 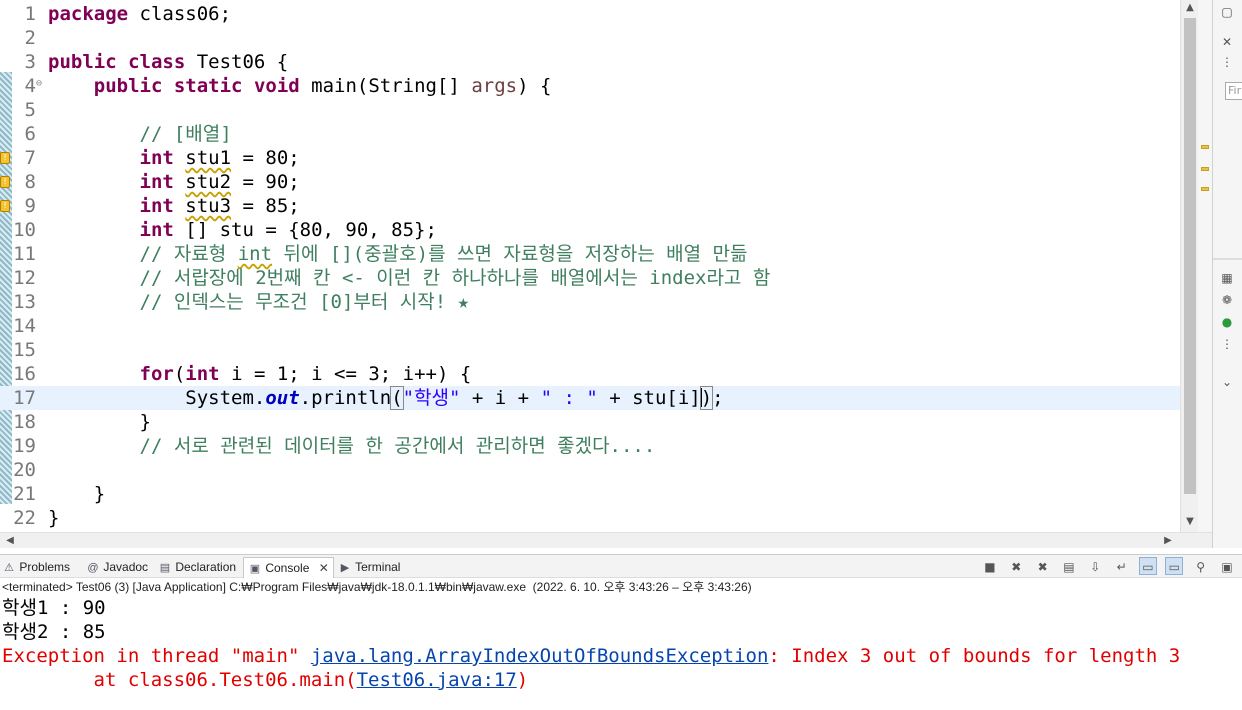 I want to click on chevron-down-icon: ⌄, so click(x=1227, y=382).